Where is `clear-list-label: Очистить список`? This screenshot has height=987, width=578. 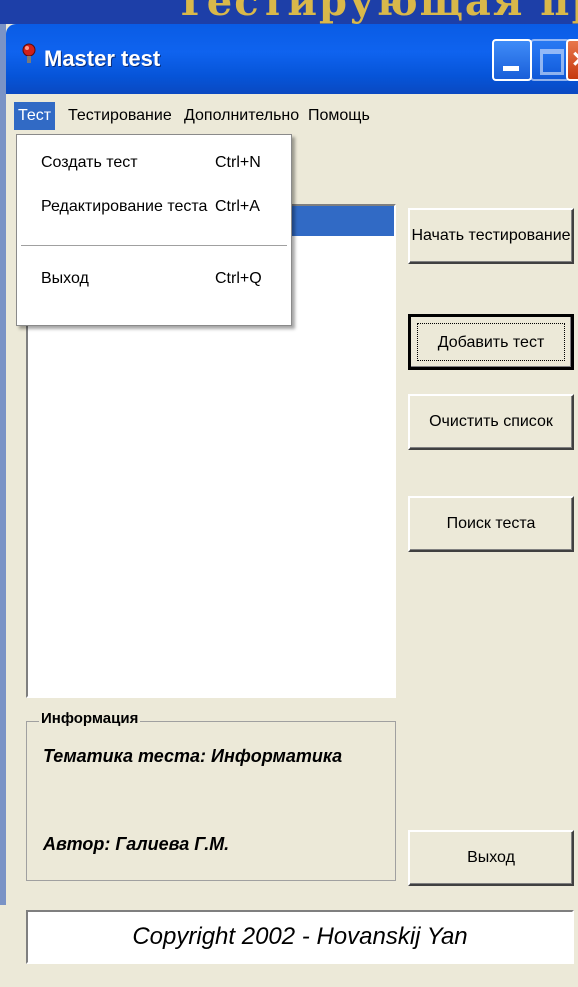 clear-list-label: Очистить список is located at coordinates (491, 421).